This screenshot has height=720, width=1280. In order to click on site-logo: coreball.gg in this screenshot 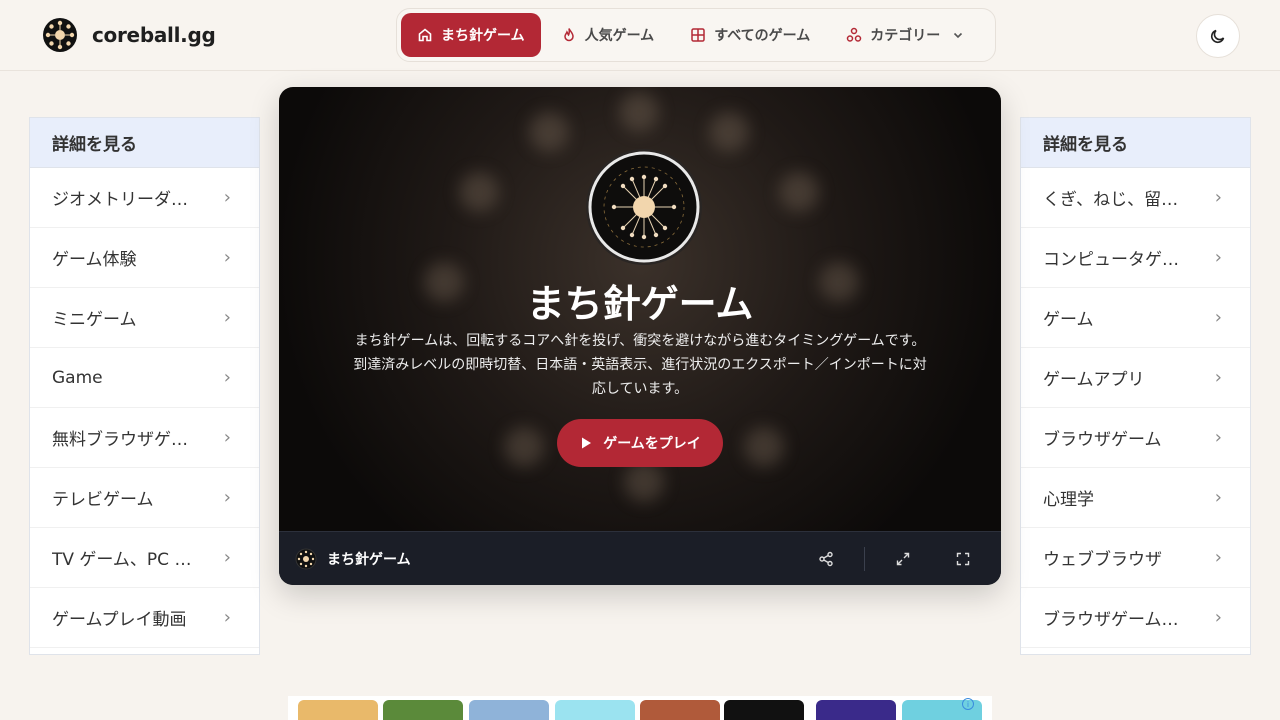, I will do `click(129, 35)`.